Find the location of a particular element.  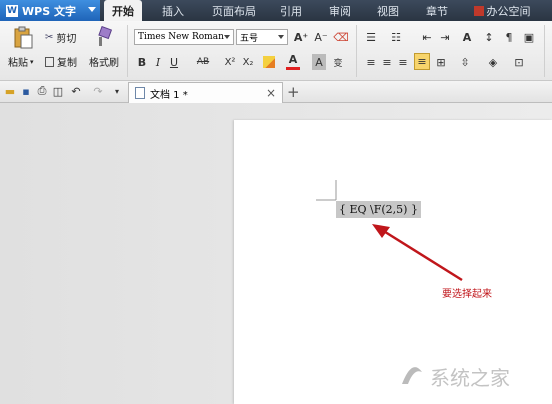

font-size-select: 五号 is located at coordinates (262, 37).